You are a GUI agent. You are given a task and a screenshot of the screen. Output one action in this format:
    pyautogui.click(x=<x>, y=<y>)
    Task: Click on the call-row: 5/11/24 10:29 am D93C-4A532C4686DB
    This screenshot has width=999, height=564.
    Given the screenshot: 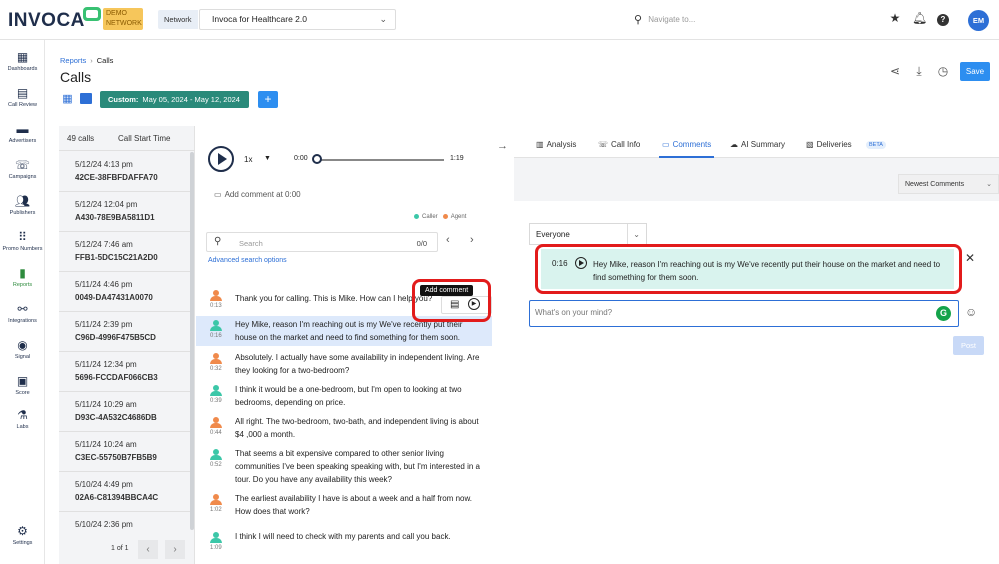 What is the action you would take?
    pyautogui.click(x=124, y=412)
    